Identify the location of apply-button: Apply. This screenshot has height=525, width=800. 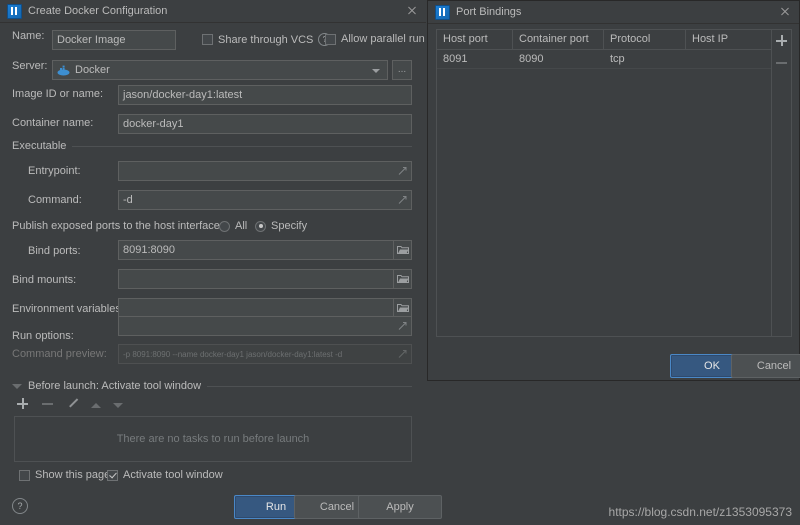
(400, 507).